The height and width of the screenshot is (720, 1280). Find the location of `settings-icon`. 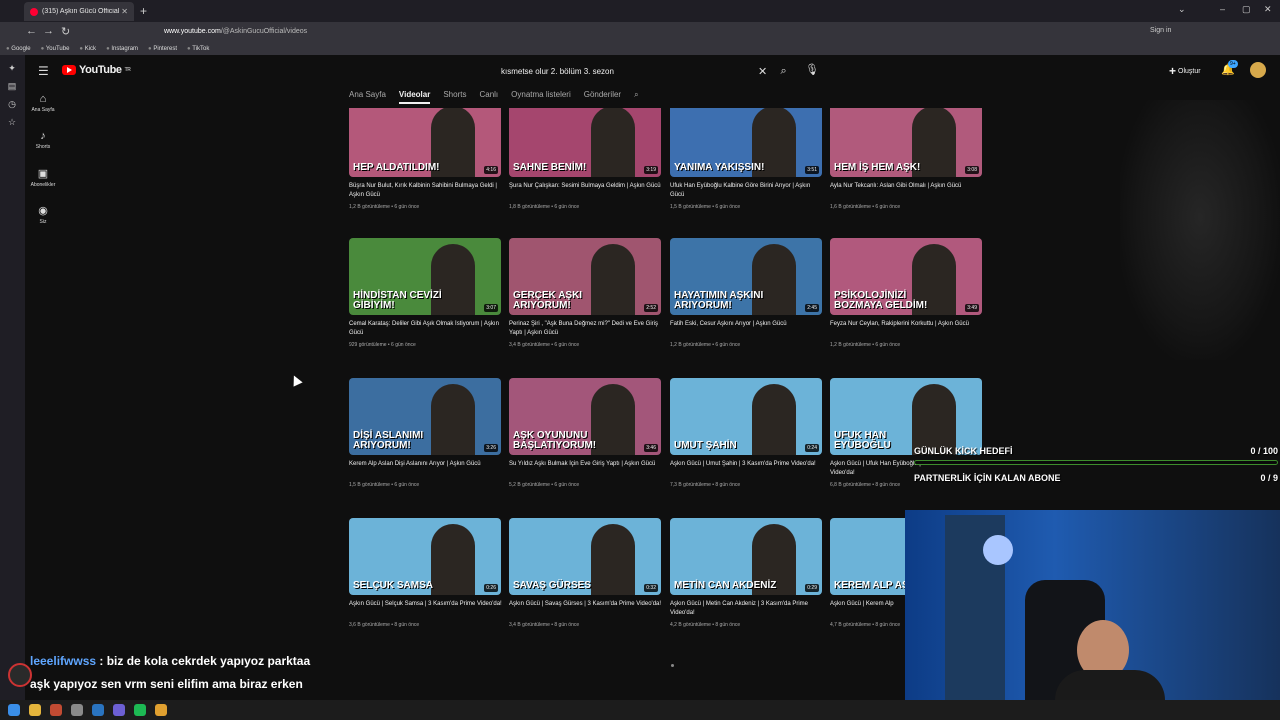

settings-icon is located at coordinates (77, 710).